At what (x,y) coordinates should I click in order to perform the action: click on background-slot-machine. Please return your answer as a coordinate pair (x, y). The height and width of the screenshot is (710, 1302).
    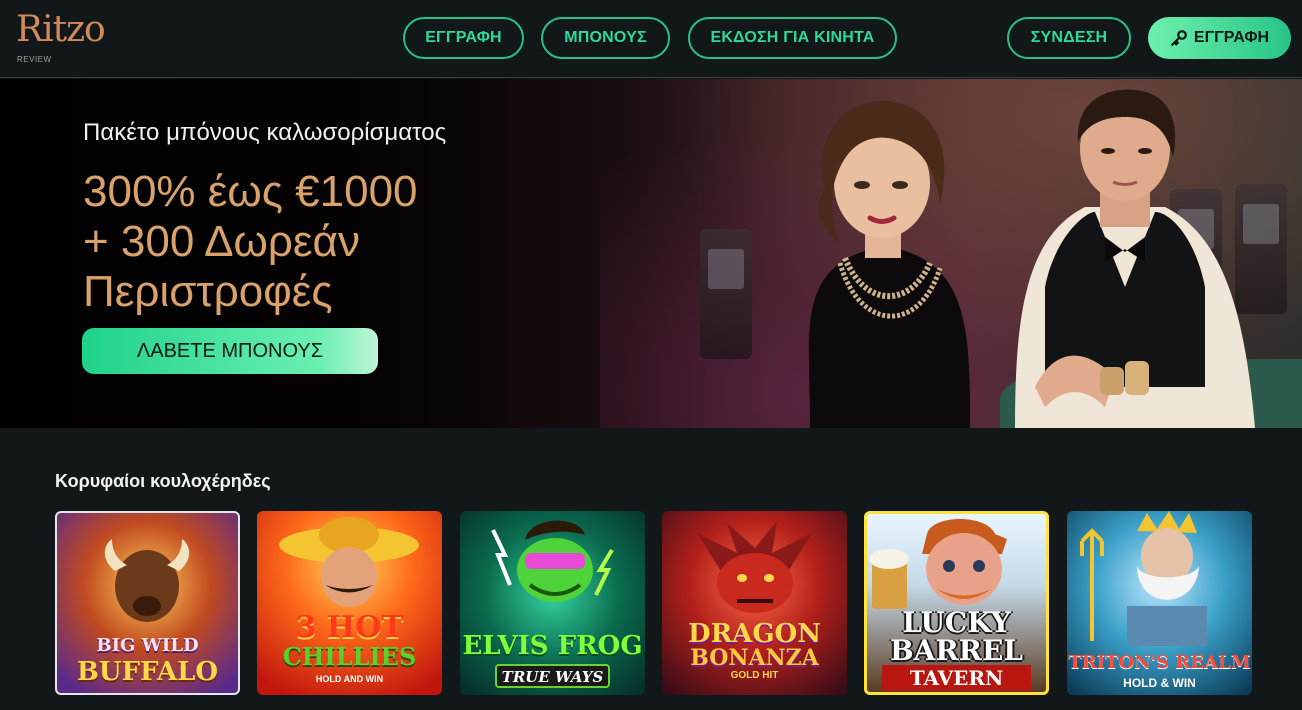
    Looking at the image, I should click on (726, 294).